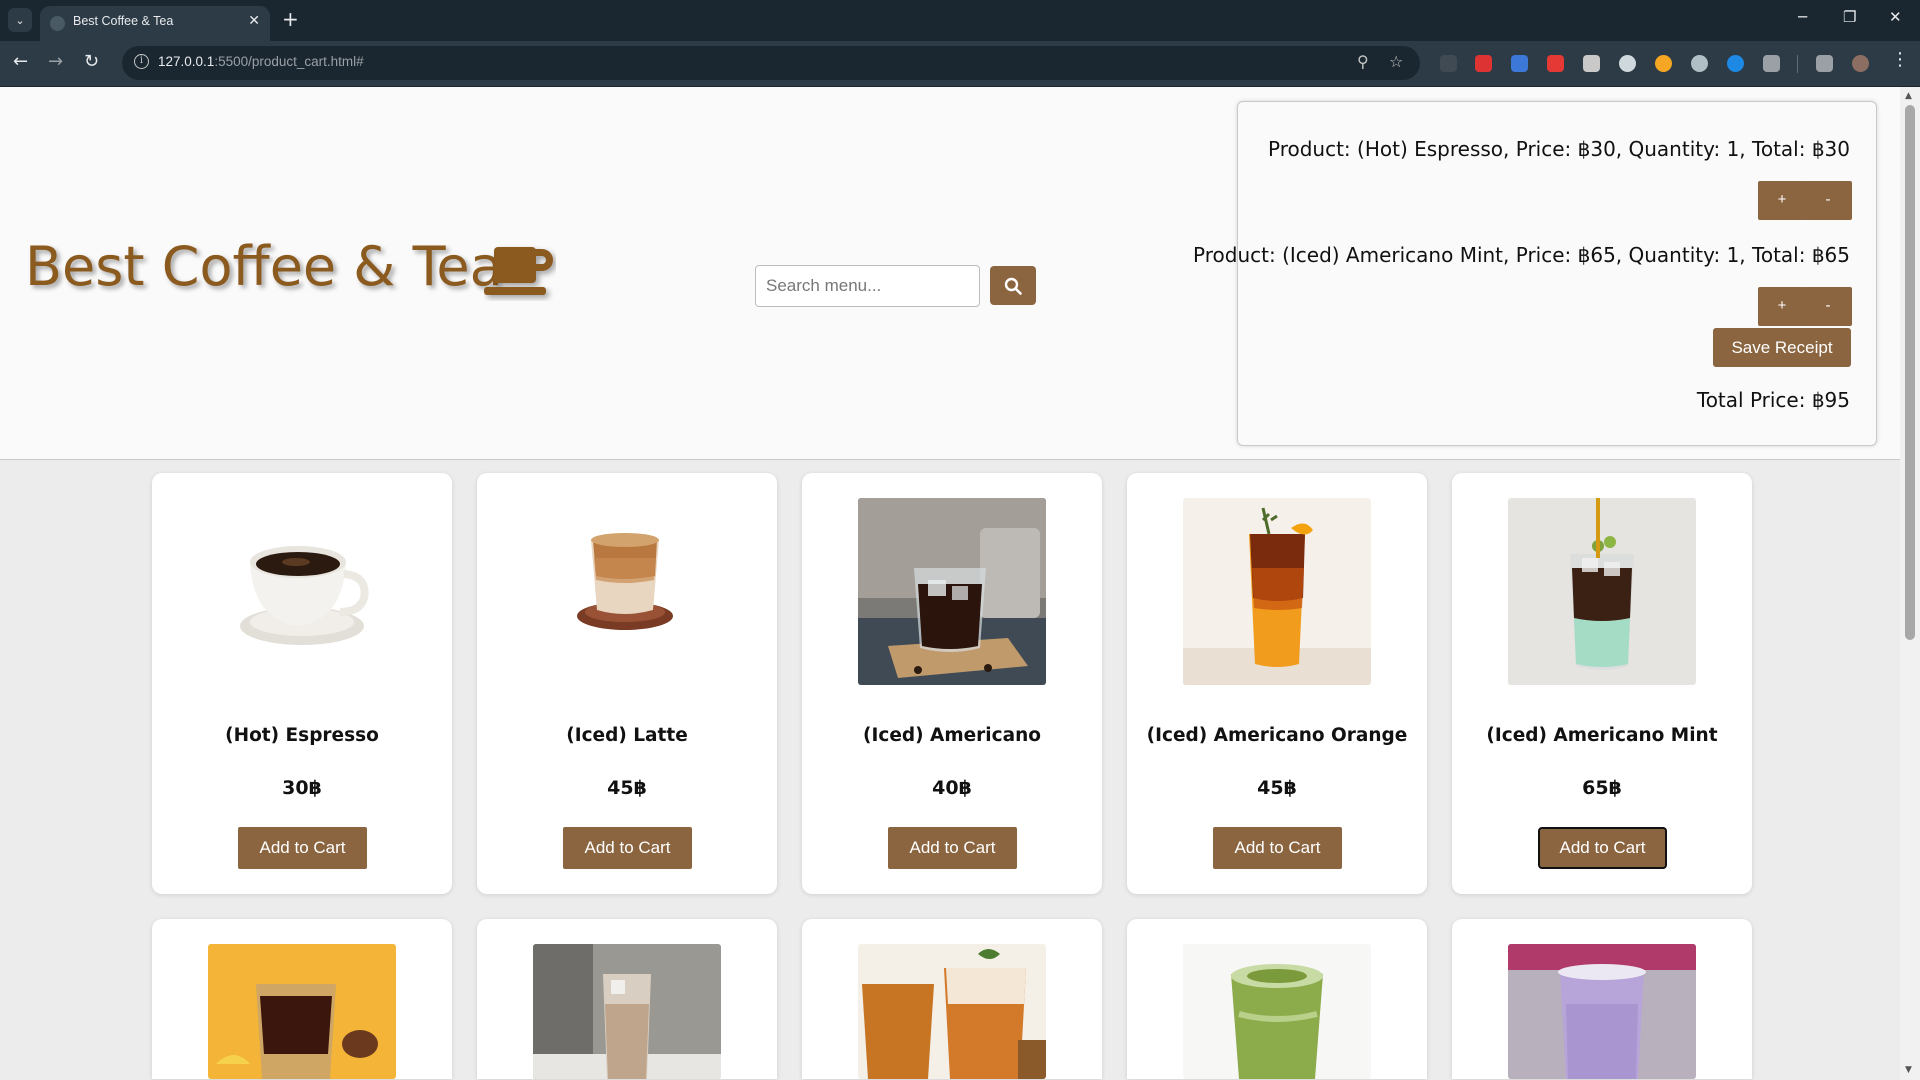 The height and width of the screenshot is (1080, 1920). What do you see at coordinates (960, 20) in the screenshot?
I see `browser-tab-bar: ⌄ Best Coffee & Tea ✕ + ─ ❐ ✕` at bounding box center [960, 20].